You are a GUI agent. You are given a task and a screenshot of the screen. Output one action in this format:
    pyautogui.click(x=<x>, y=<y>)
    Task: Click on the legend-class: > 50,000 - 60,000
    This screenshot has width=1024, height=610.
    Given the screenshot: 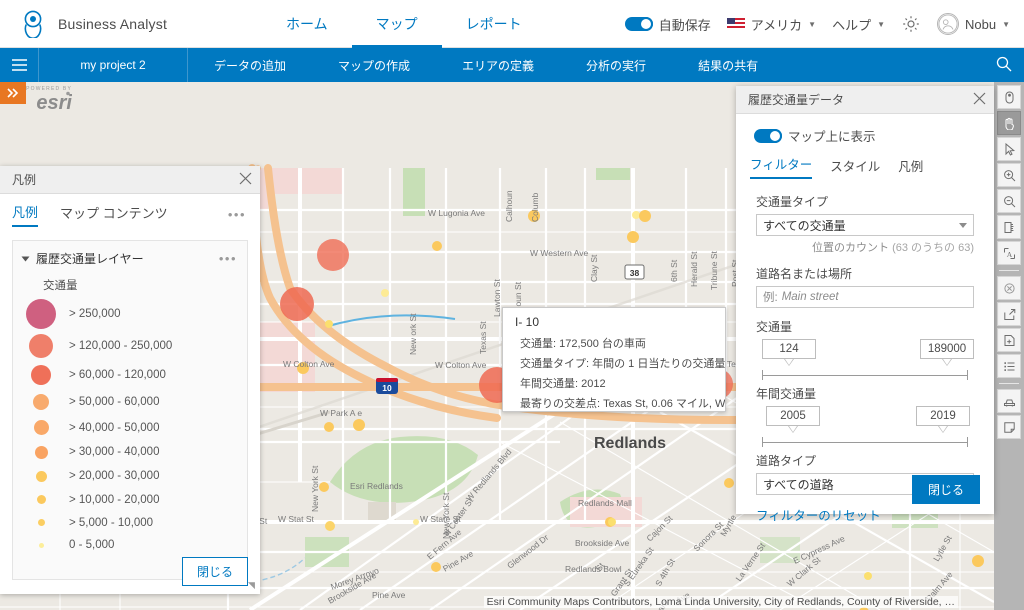 What is the action you would take?
    pyautogui.click(x=130, y=402)
    